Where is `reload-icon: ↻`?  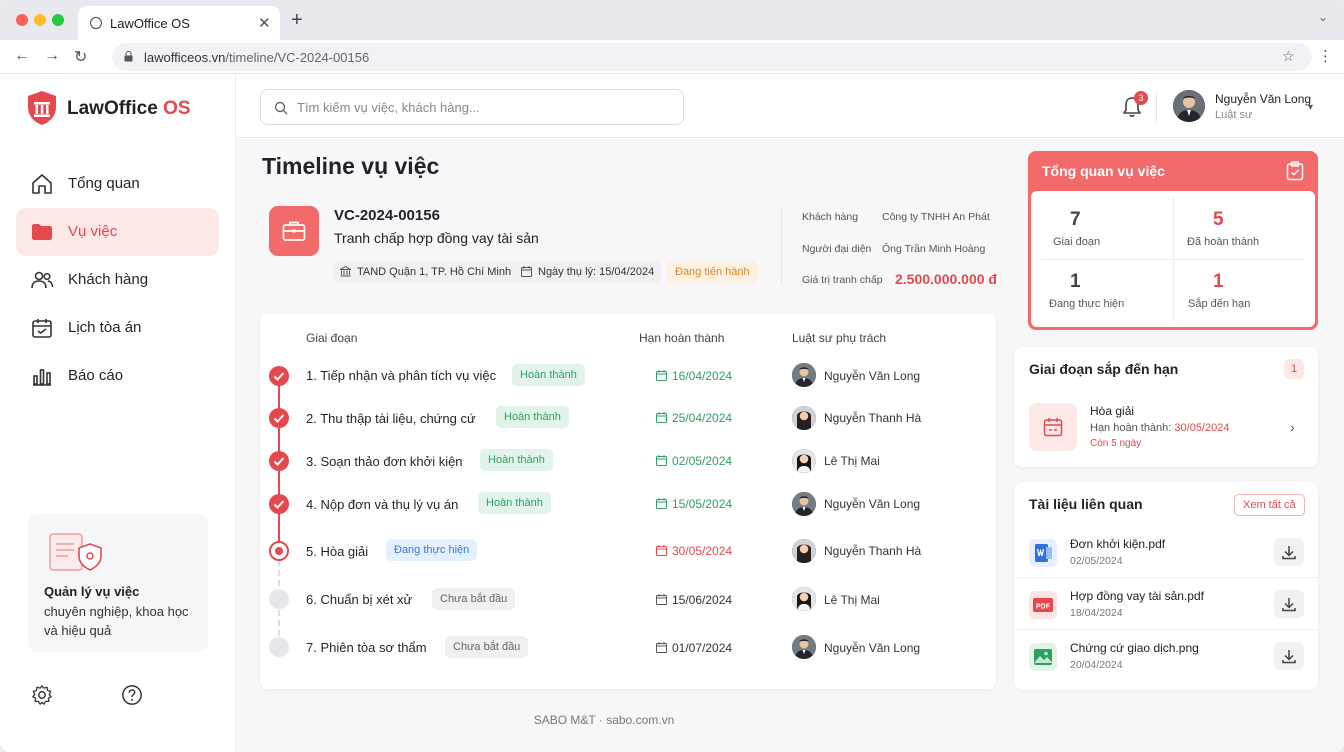
reload-icon: ↻ is located at coordinates (80, 57).